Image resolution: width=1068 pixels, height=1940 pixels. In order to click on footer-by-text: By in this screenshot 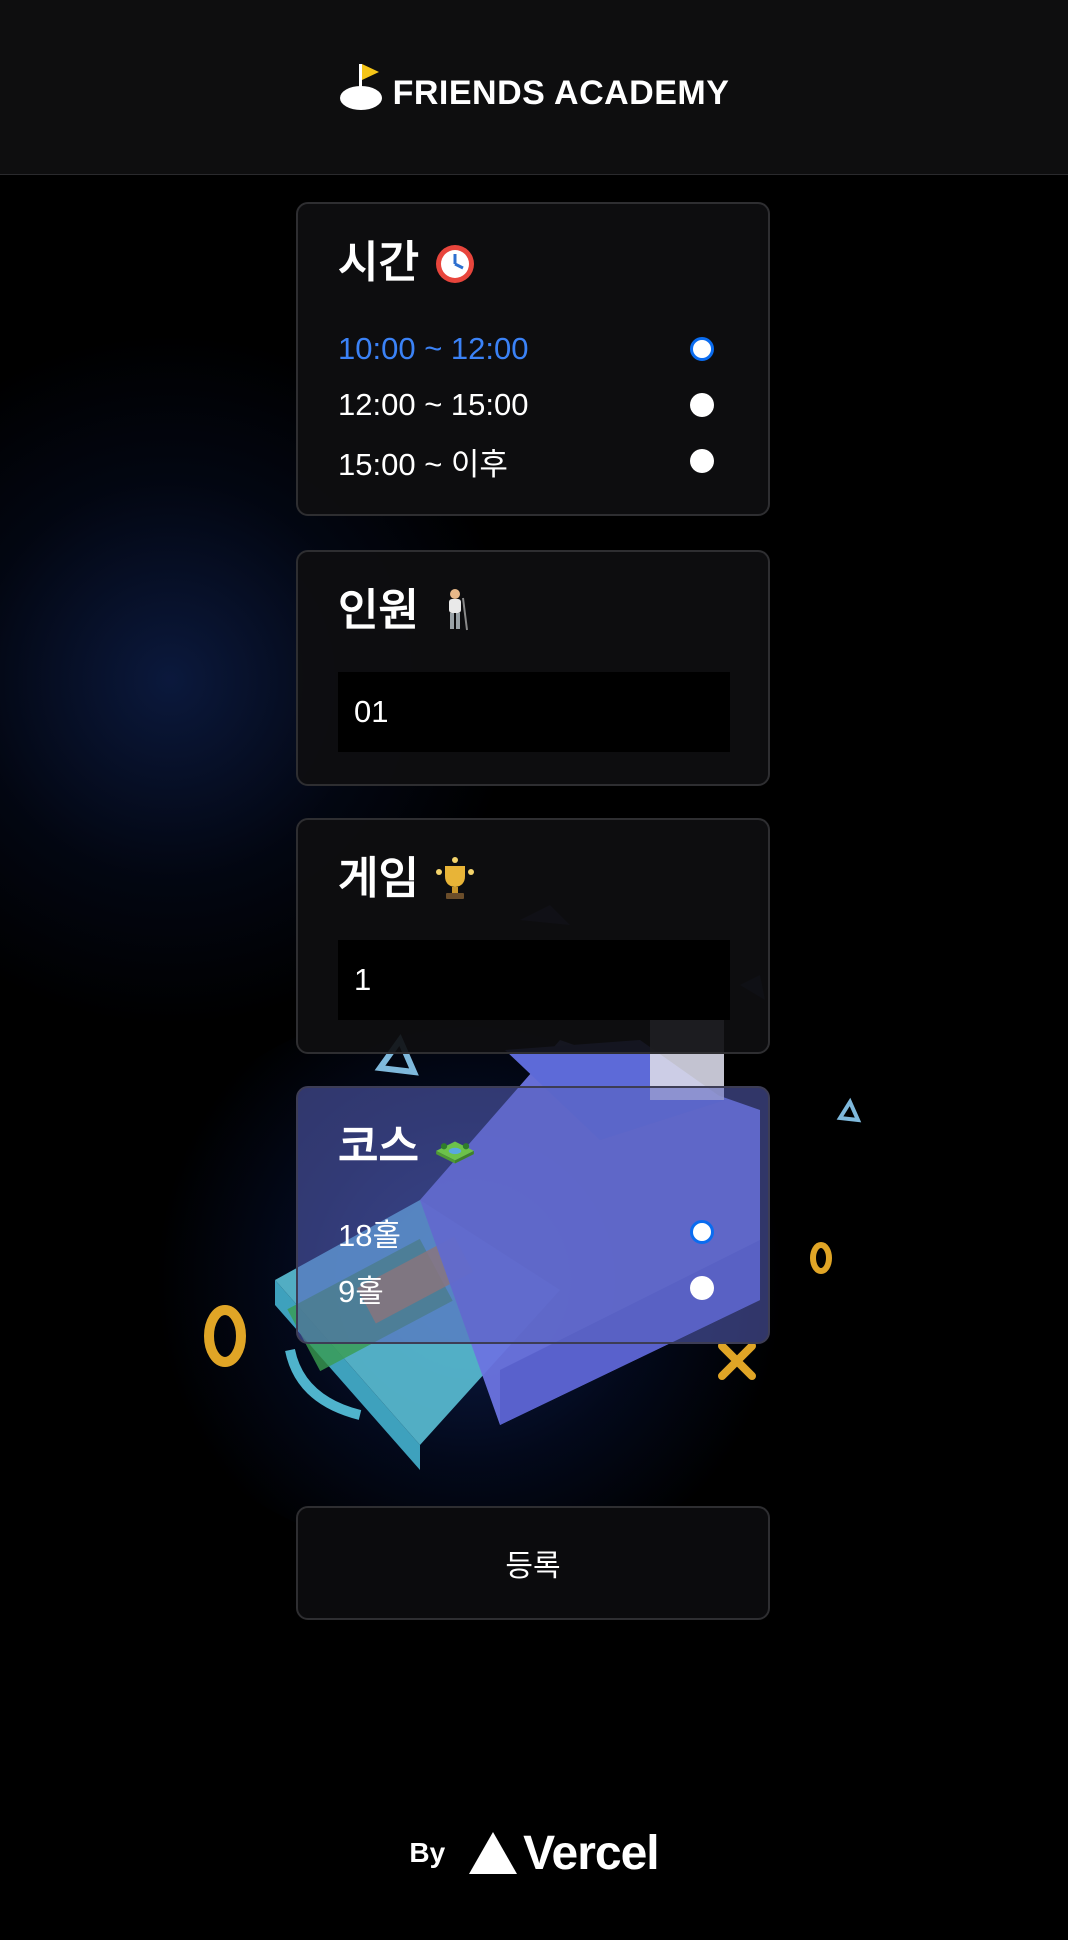, I will do `click(427, 1852)`.